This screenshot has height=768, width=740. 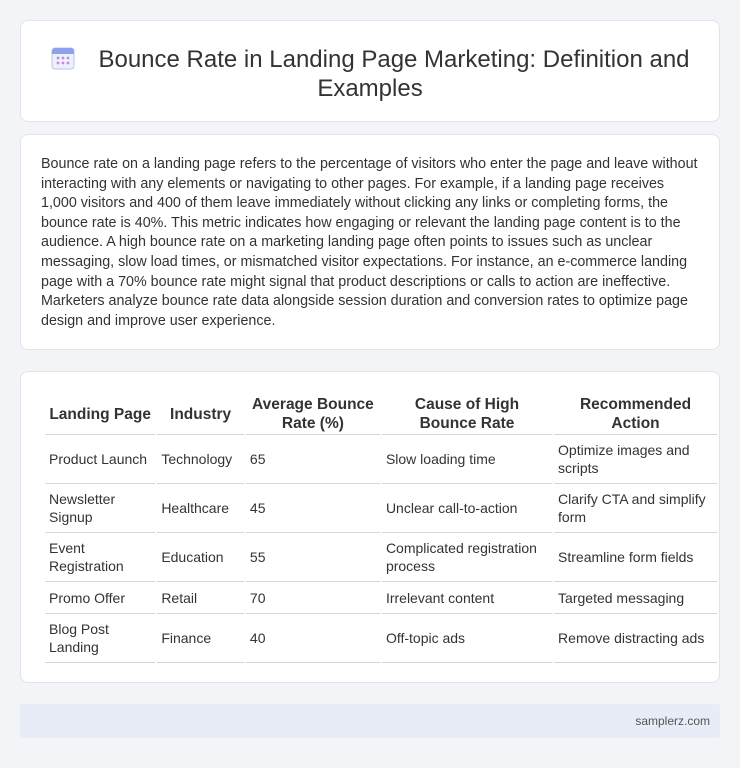 I want to click on cell-cause: Unclear call-to-action, so click(x=467, y=508).